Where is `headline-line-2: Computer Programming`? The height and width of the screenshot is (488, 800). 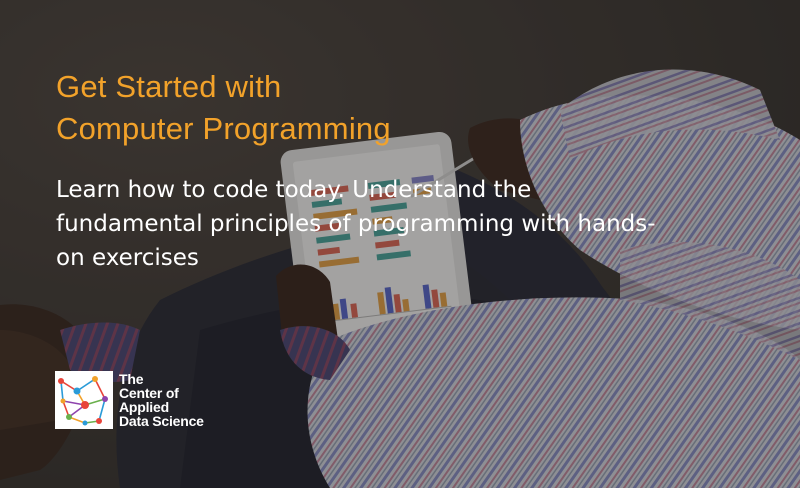 headline-line-2: Computer Programming is located at coordinates (223, 128).